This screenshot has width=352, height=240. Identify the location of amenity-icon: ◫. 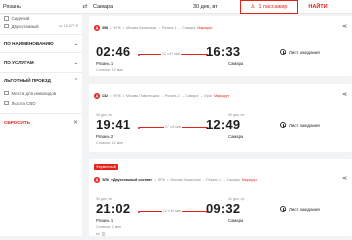
(103, 233).